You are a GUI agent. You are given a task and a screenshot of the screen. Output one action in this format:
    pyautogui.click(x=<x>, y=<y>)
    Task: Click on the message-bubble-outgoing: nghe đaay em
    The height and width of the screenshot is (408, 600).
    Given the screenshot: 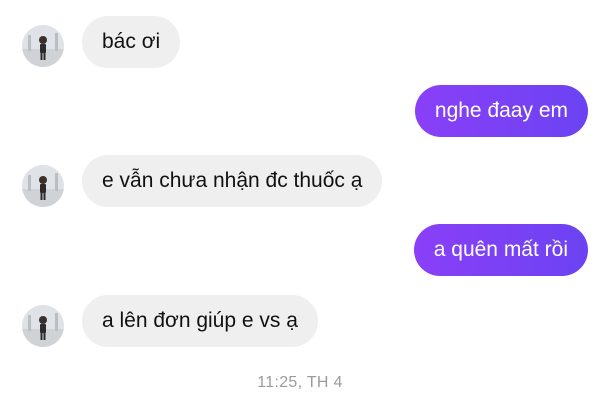 What is the action you would take?
    pyautogui.click(x=501, y=111)
    